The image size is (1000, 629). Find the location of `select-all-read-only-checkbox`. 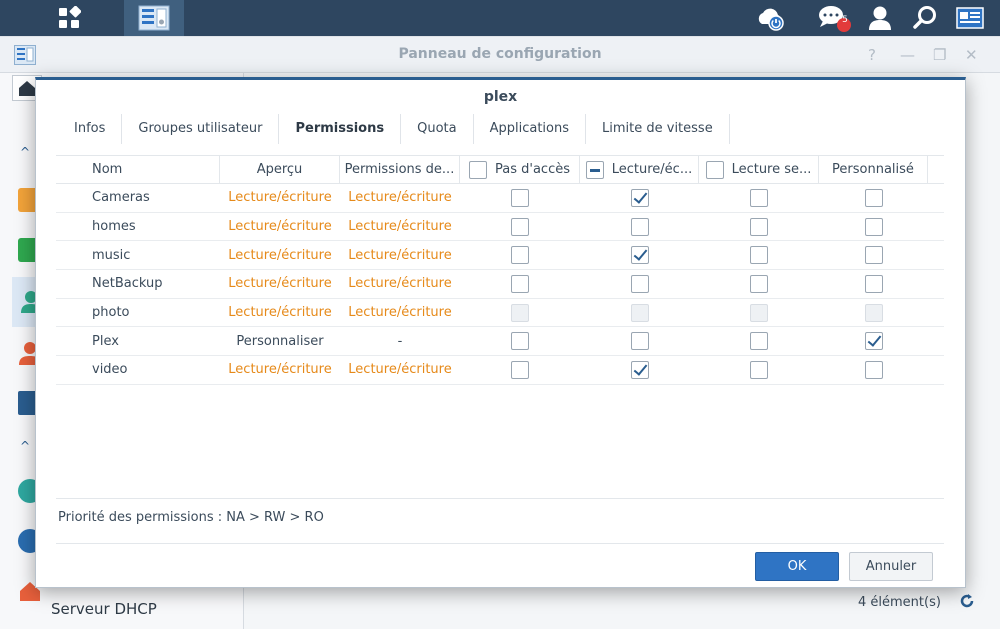

select-all-read-only-checkbox is located at coordinates (714, 169).